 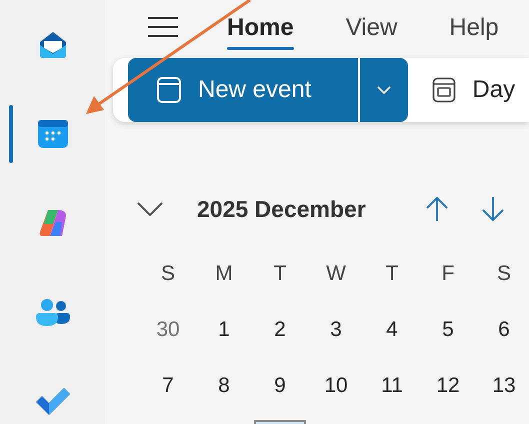 What do you see at coordinates (504, 330) in the screenshot?
I see `calendar-day: 6` at bounding box center [504, 330].